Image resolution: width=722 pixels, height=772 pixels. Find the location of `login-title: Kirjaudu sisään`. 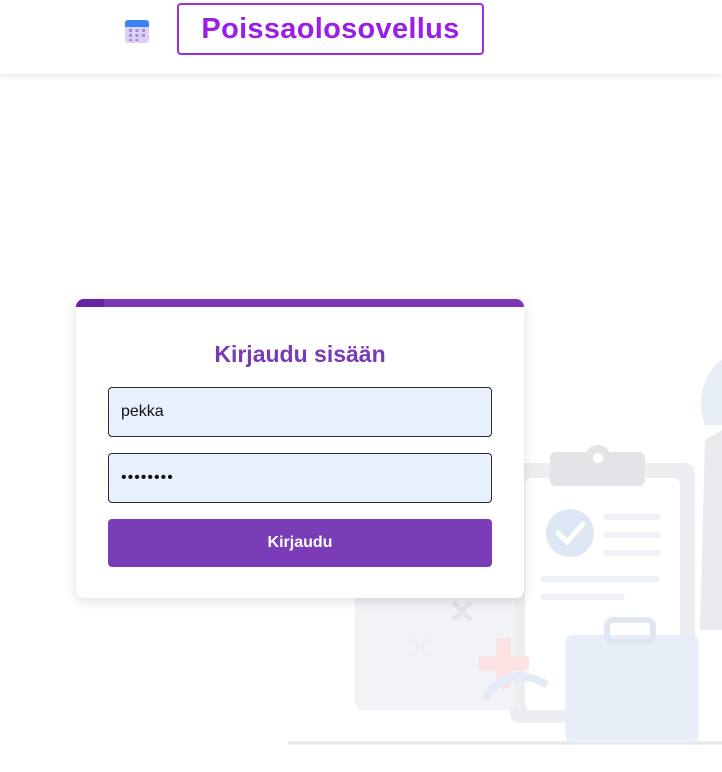

login-title: Kirjaudu sisään is located at coordinates (300, 354).